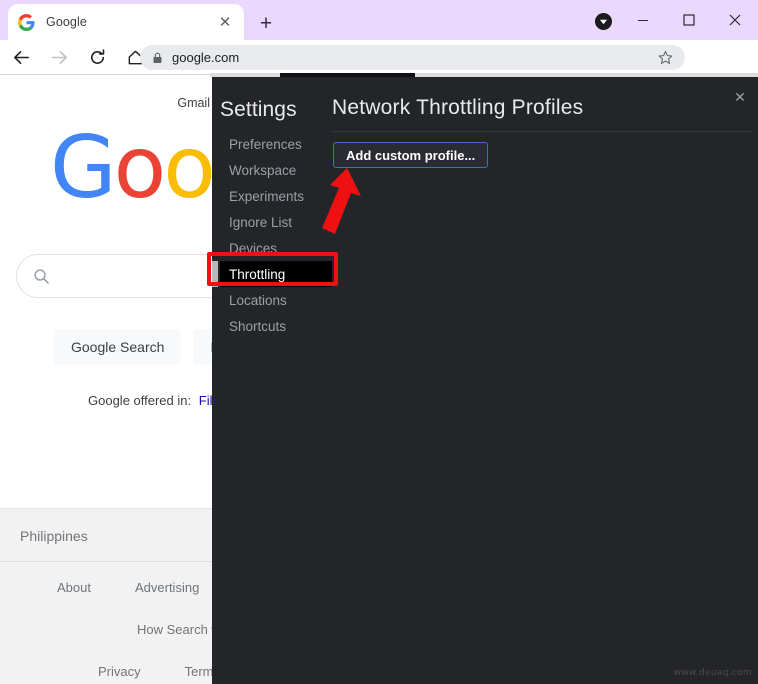  Describe the element at coordinates (26, 22) in the screenshot. I see `google-favicon-icon` at that location.